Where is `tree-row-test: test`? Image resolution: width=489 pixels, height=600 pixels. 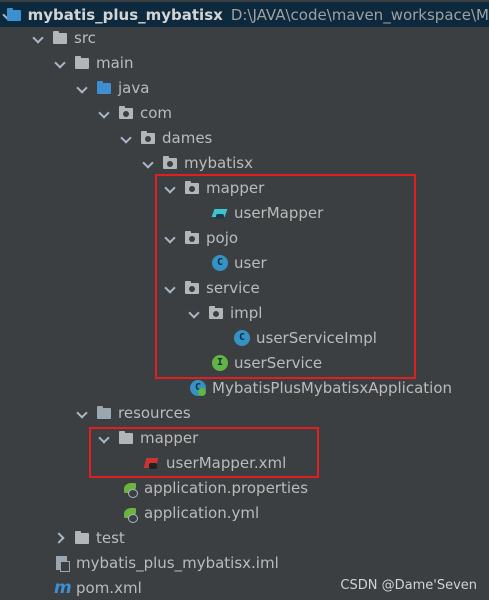 tree-row-test: test is located at coordinates (244, 537).